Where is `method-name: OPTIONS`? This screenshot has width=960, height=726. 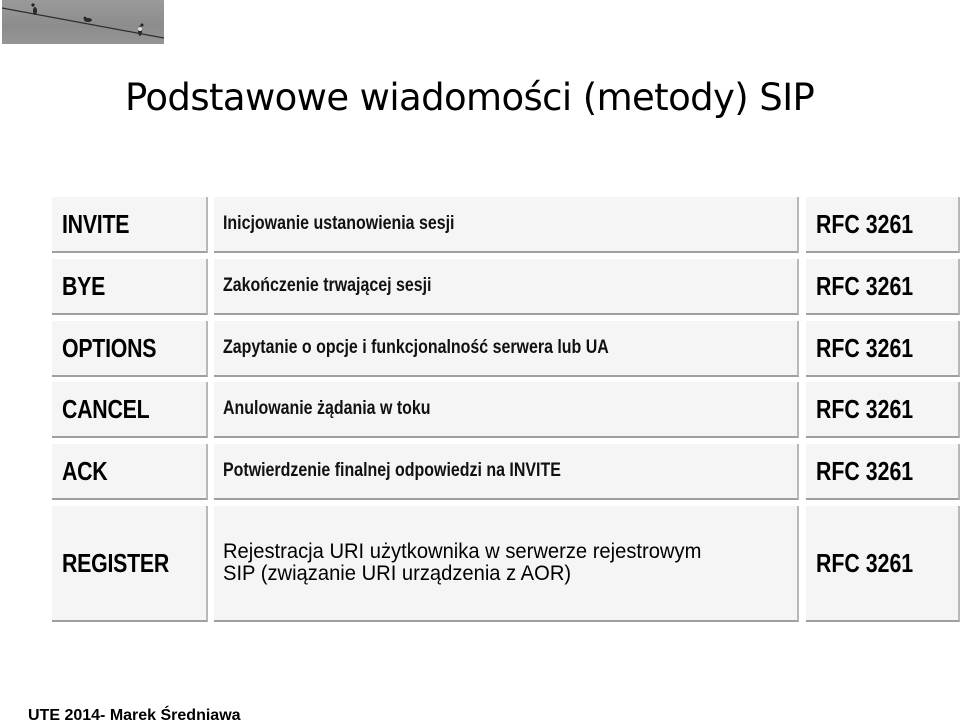 method-name: OPTIONS is located at coordinates (109, 347).